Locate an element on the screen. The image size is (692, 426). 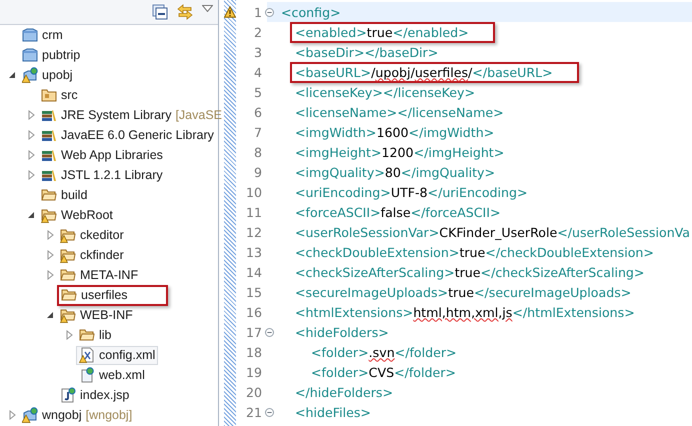
tree-item: Web App Libraries is located at coordinates (102, 155).